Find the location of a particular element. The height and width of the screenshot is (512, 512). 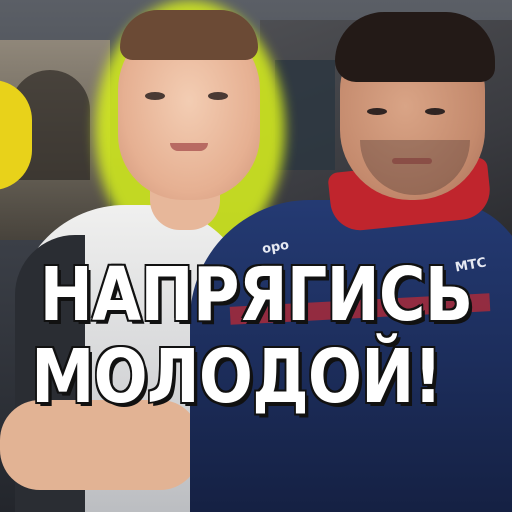

left-person-mouth is located at coordinates (189, 147).